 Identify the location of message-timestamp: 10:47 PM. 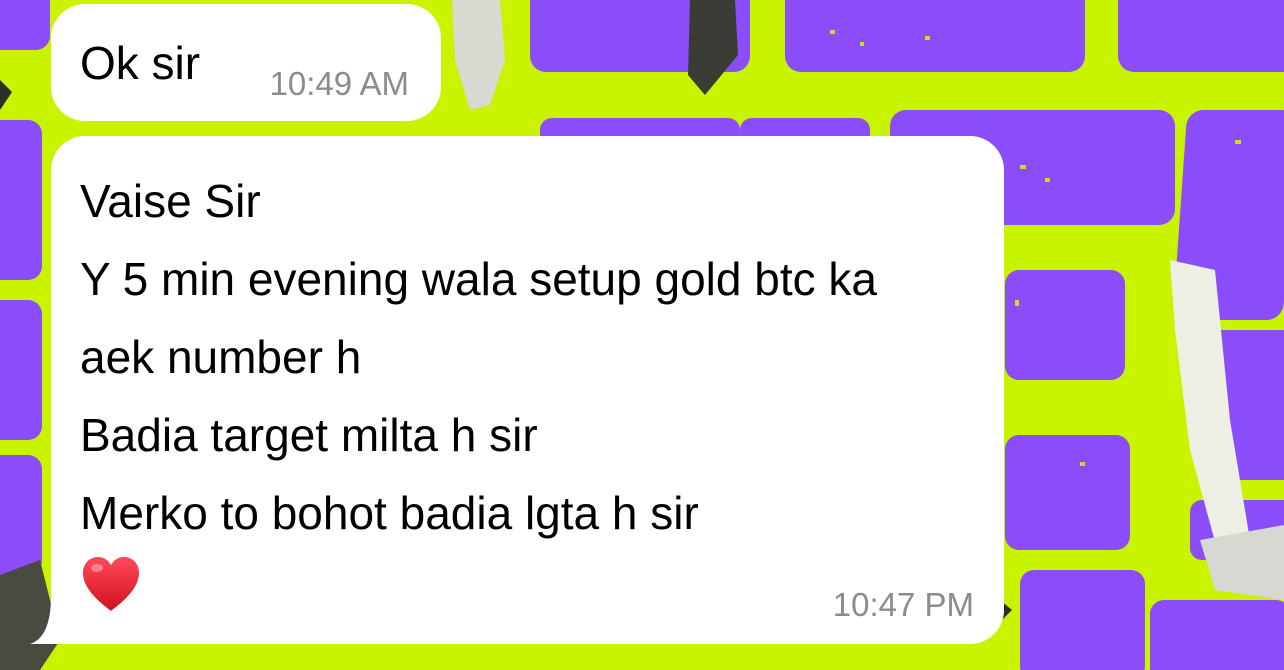
(903, 604).